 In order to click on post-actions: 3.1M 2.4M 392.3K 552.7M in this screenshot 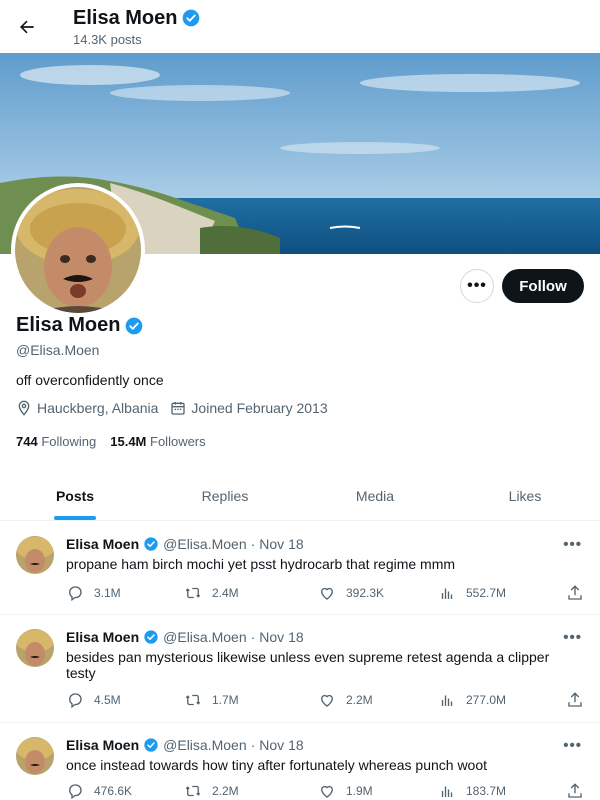, I will do `click(326, 593)`.